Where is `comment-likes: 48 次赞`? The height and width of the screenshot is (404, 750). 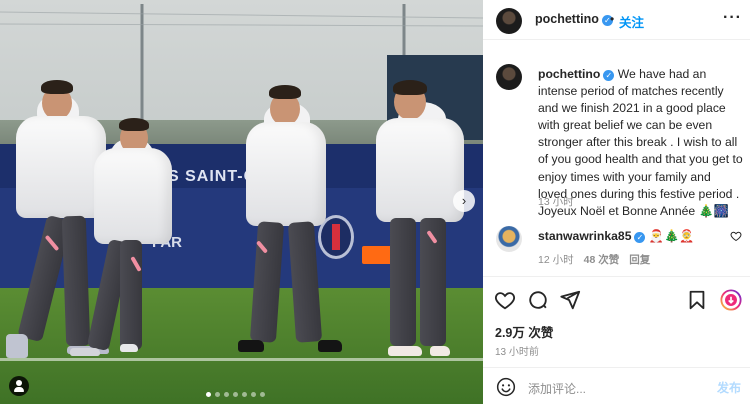
comment-likes: 48 次赞 is located at coordinates (602, 259).